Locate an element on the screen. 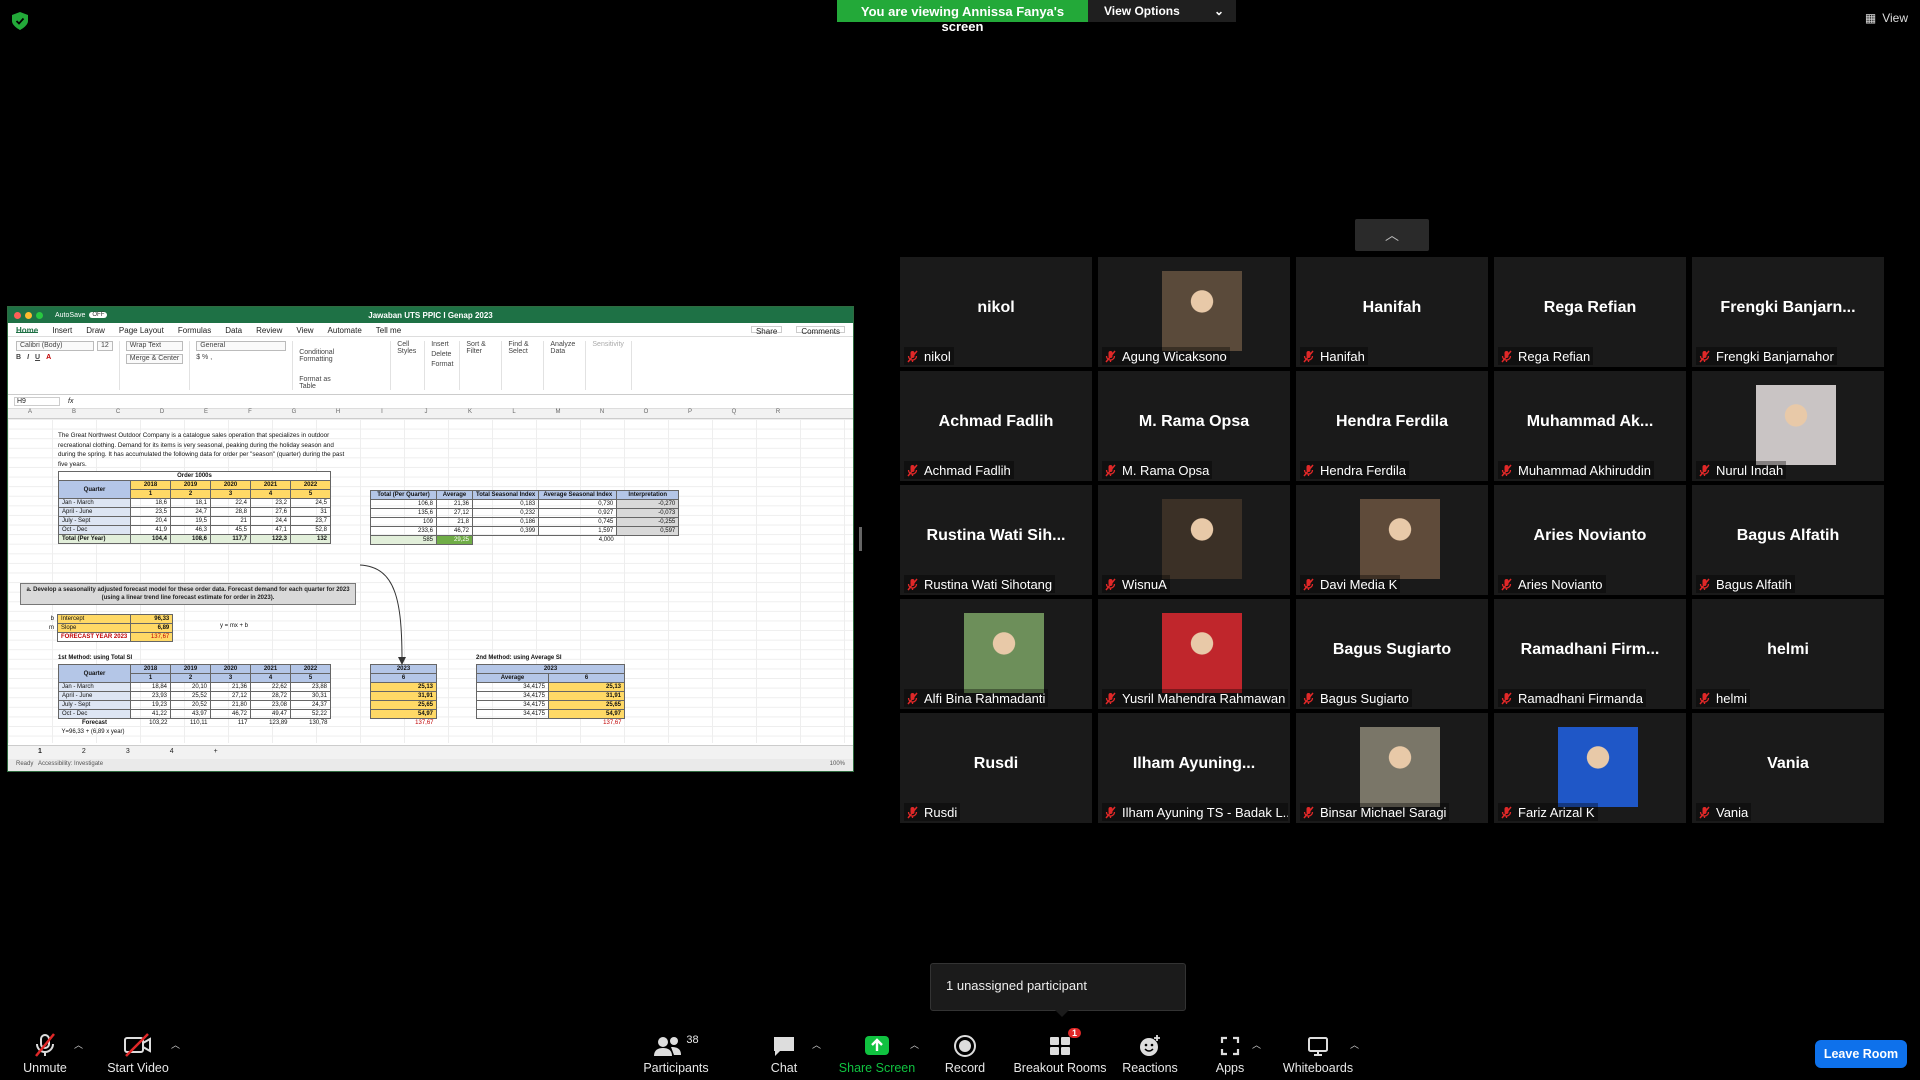 This screenshot has width=1920, height=1080. column-letter: Q is located at coordinates (734, 413).